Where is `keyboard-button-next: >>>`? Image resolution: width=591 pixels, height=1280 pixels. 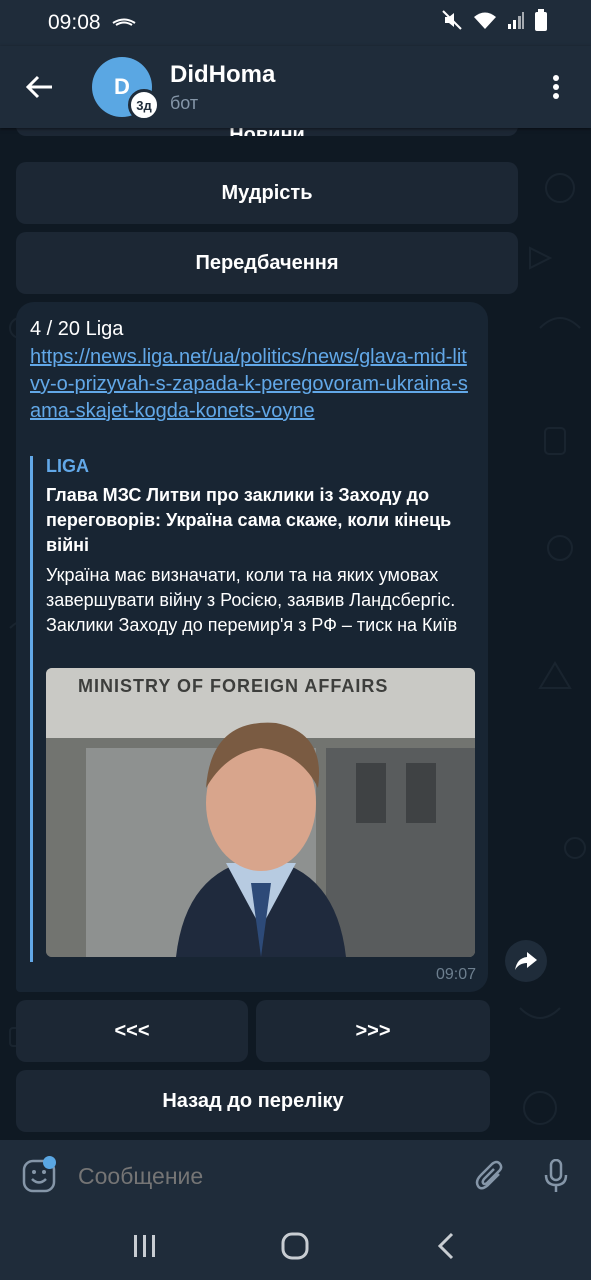 keyboard-button-next: >>> is located at coordinates (373, 1031).